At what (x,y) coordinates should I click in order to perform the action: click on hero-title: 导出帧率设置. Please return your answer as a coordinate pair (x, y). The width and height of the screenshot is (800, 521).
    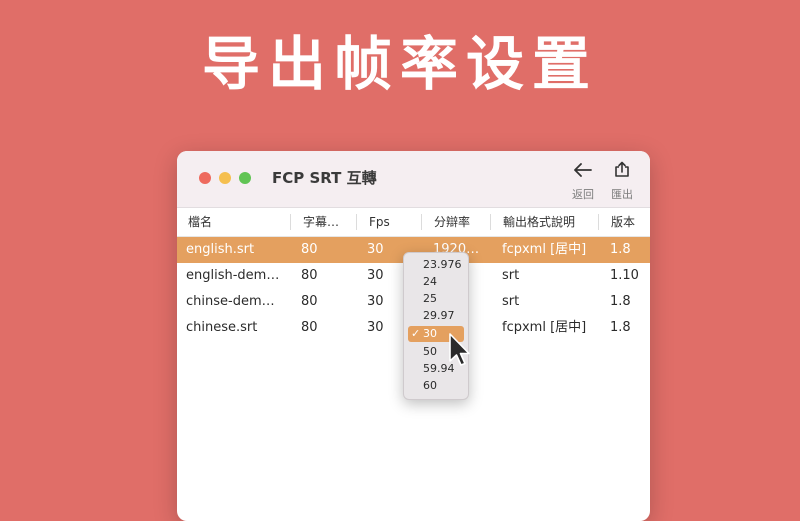
    Looking at the image, I should click on (399, 64).